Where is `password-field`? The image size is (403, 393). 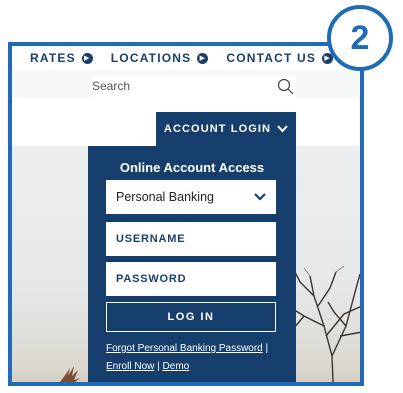 password-field is located at coordinates (191, 279).